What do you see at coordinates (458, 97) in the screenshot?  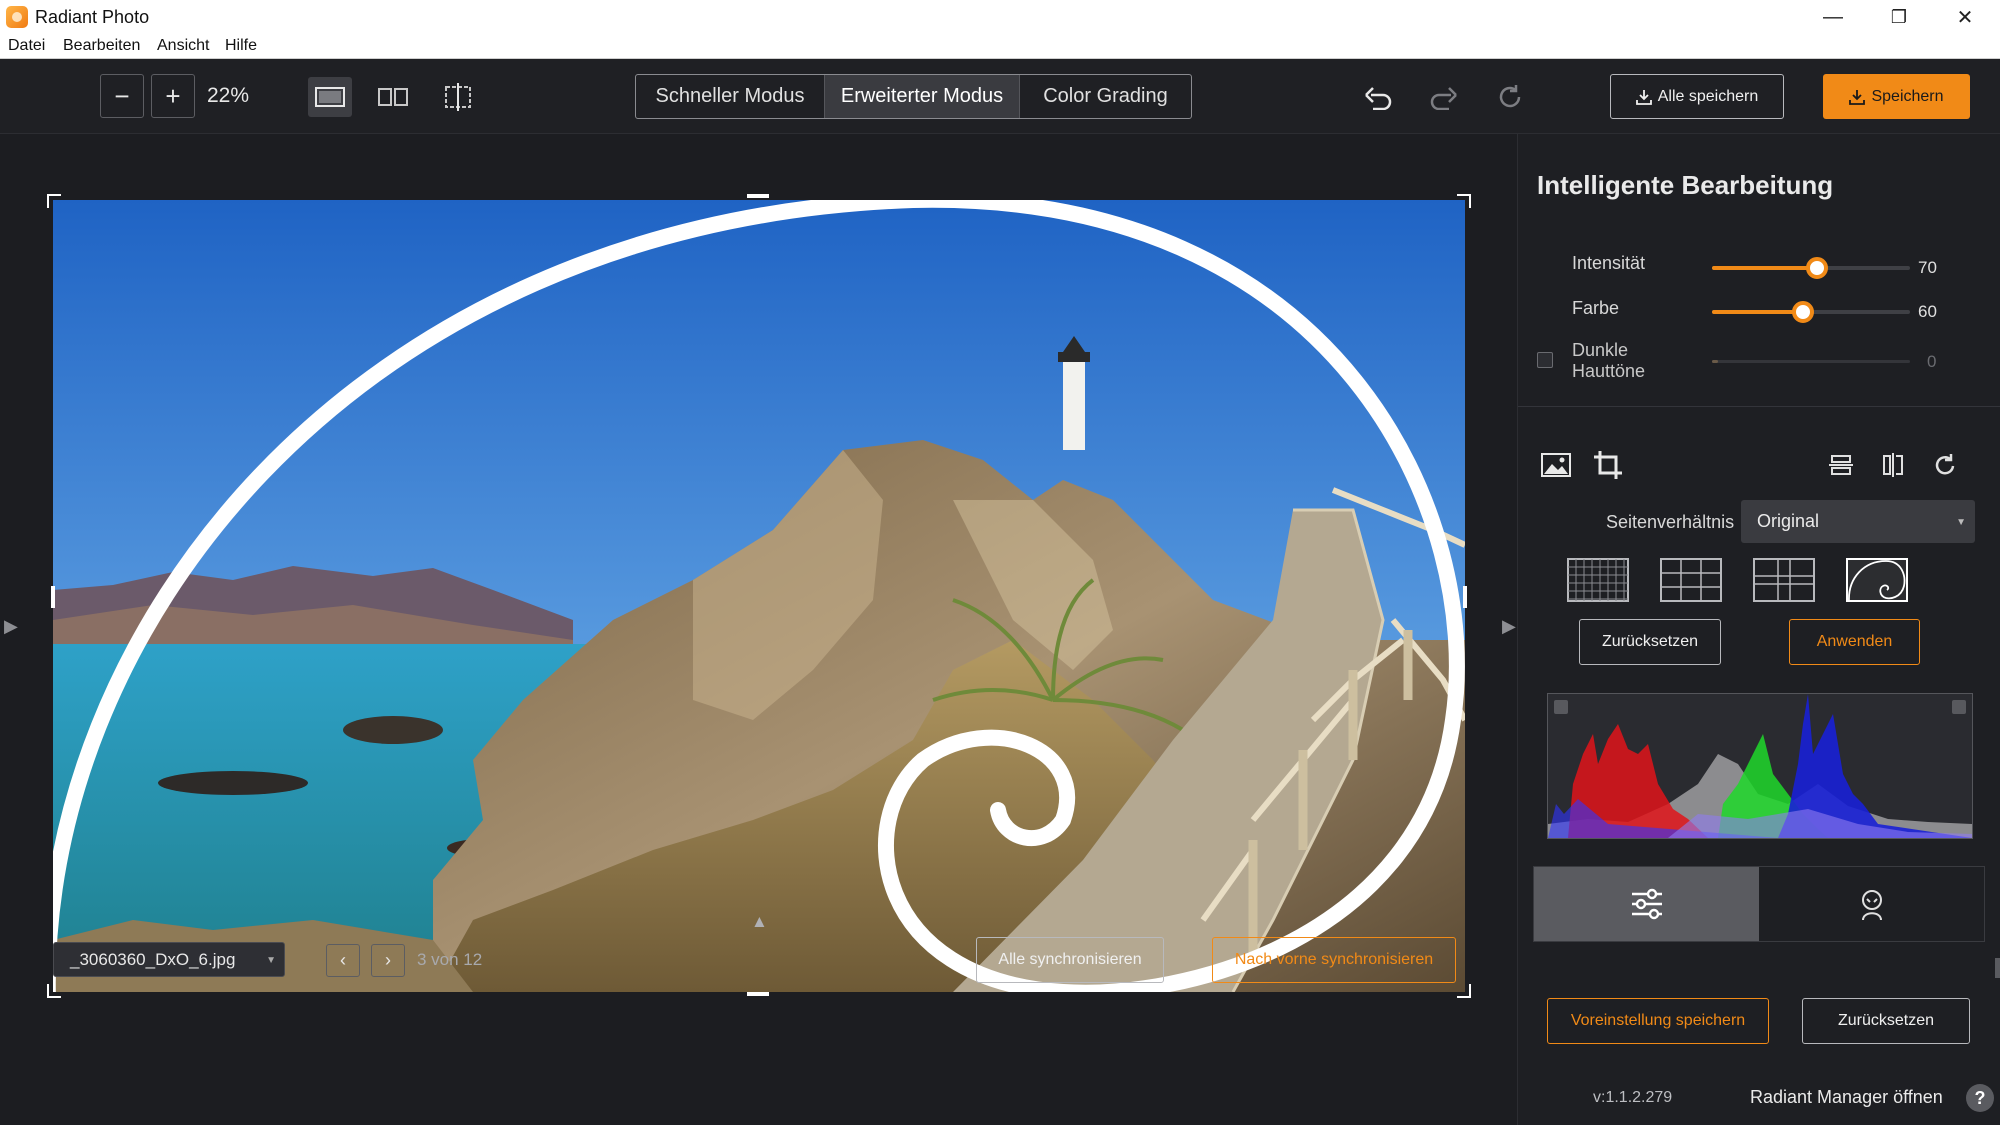 I see `split-view-icon` at bounding box center [458, 97].